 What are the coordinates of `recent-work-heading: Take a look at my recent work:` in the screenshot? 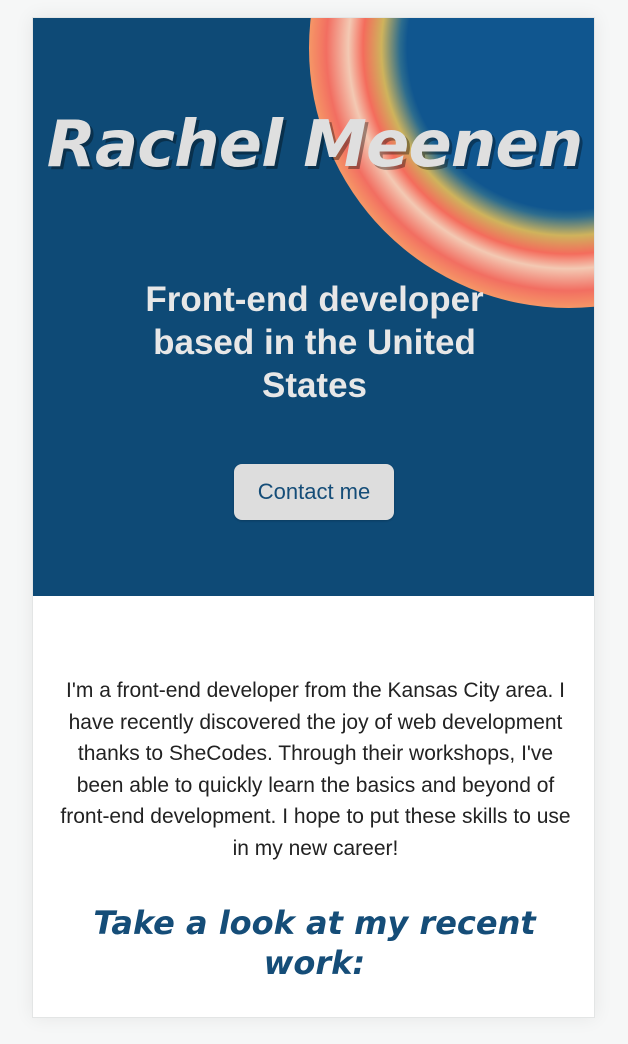 It's located at (314, 943).